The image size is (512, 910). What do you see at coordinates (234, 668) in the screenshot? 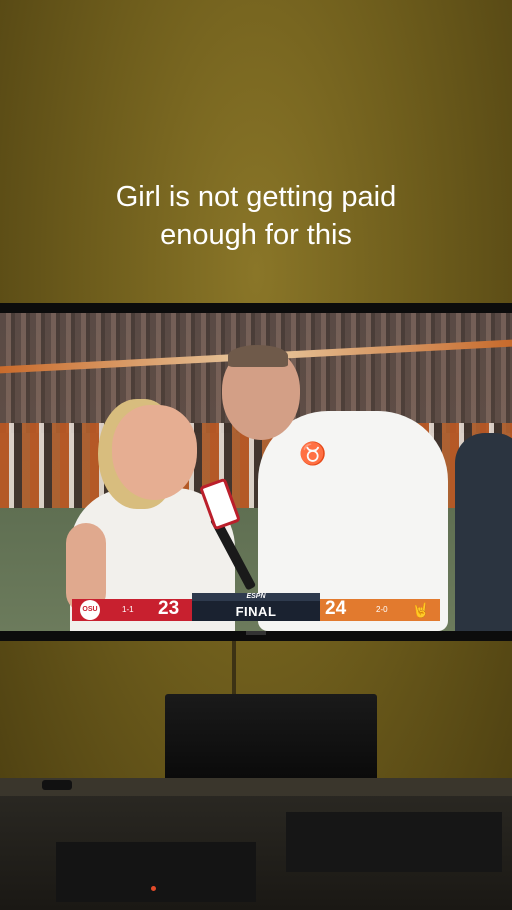
I see `wall-cable` at bounding box center [234, 668].